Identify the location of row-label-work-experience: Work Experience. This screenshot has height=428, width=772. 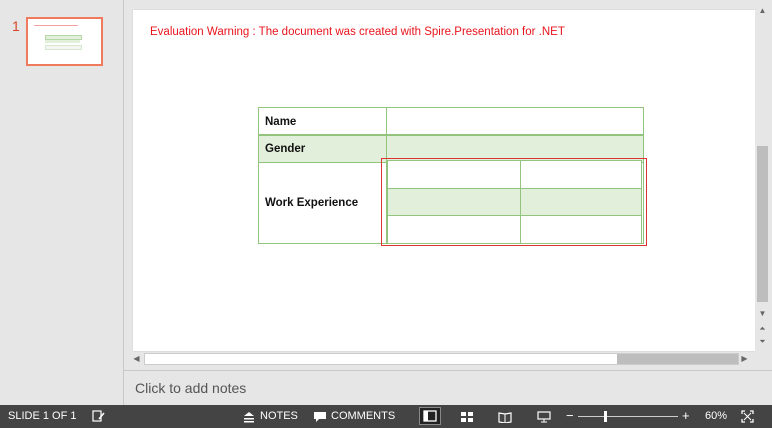
(312, 202).